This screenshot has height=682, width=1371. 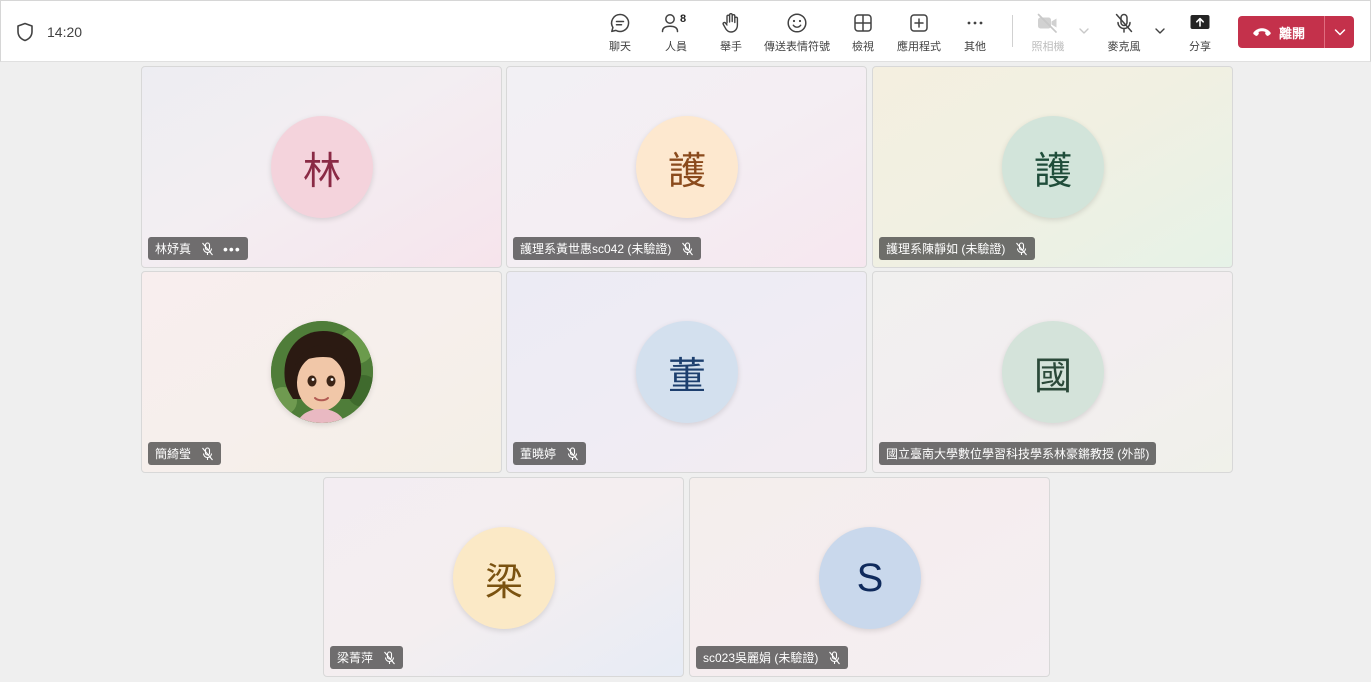 What do you see at coordinates (620, 47) in the screenshot?
I see `chat-label: 聊天` at bounding box center [620, 47].